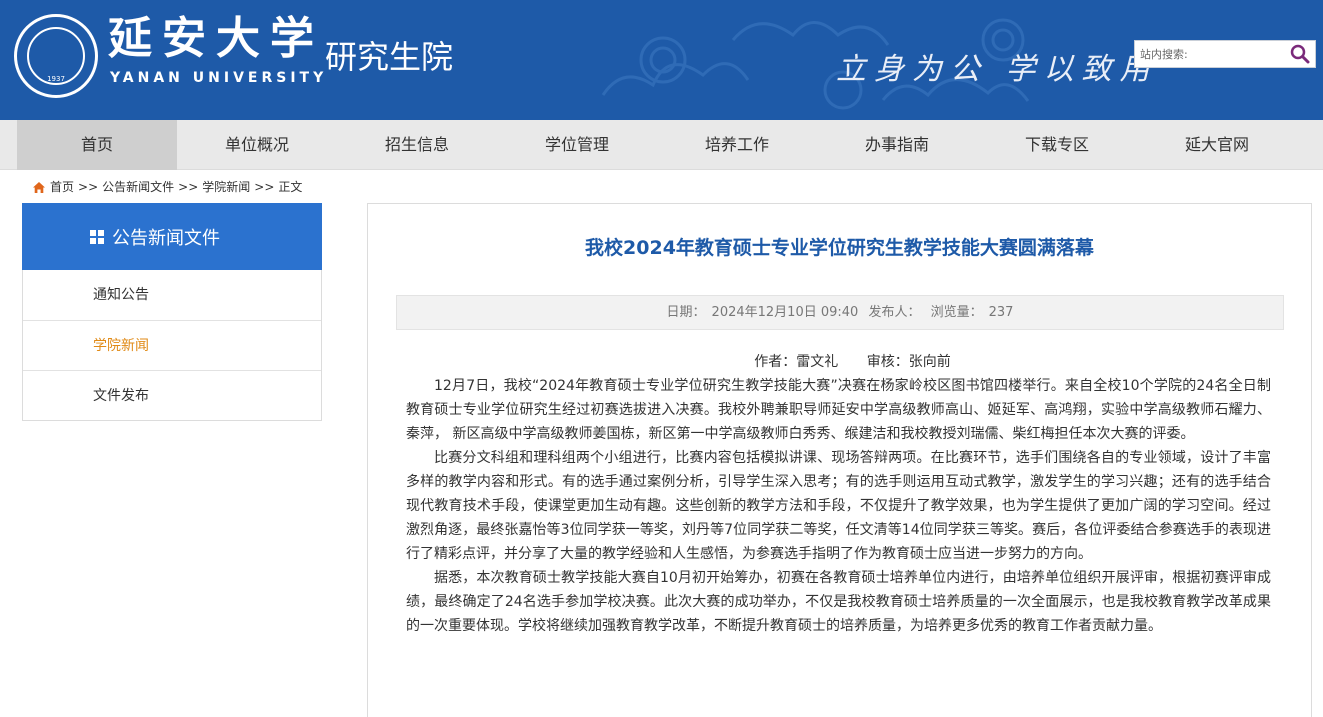 This screenshot has width=1323, height=717. I want to click on seal-year: 1937, so click(56, 79).